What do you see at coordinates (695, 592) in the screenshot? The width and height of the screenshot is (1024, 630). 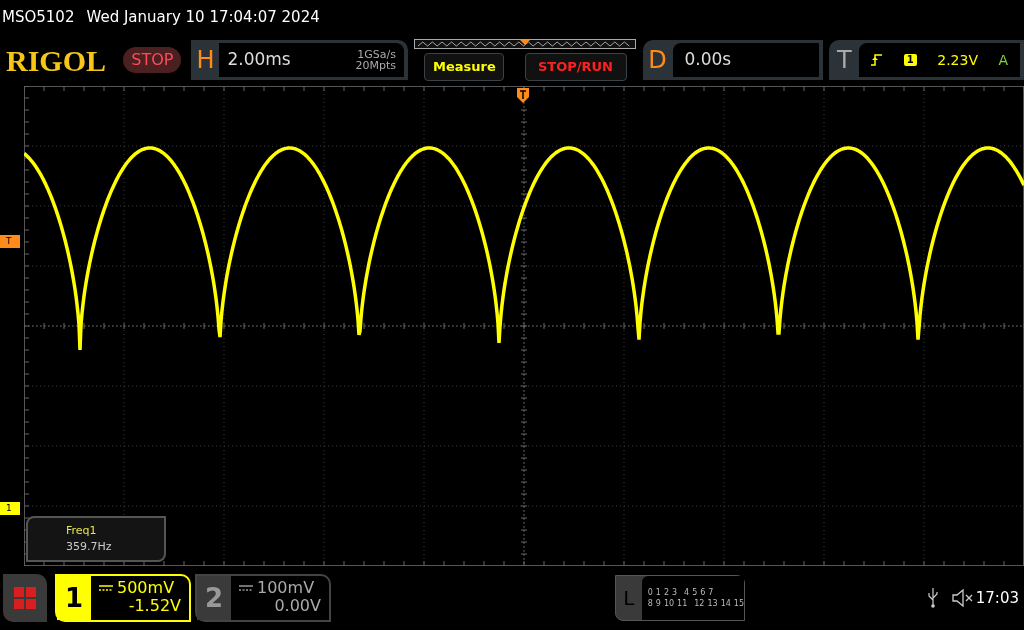 I see `digital-channel-number: 5` at bounding box center [695, 592].